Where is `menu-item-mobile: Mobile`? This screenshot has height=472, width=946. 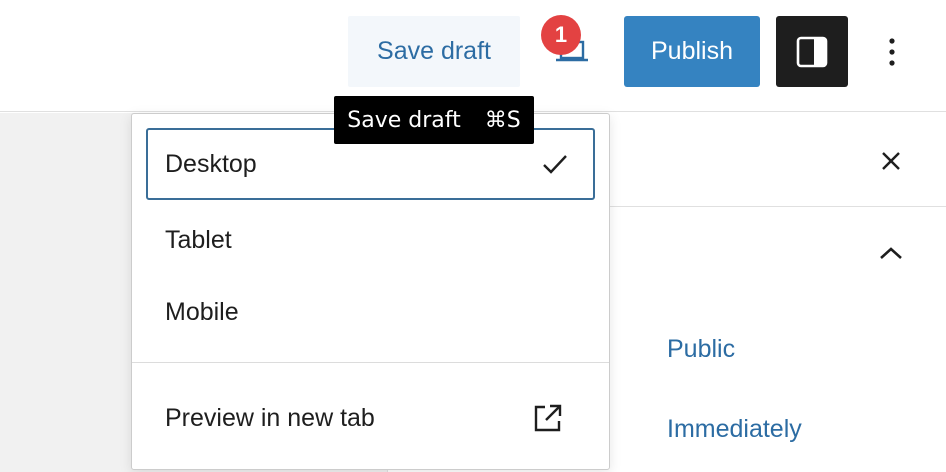
menu-item-mobile: Mobile is located at coordinates (370, 312).